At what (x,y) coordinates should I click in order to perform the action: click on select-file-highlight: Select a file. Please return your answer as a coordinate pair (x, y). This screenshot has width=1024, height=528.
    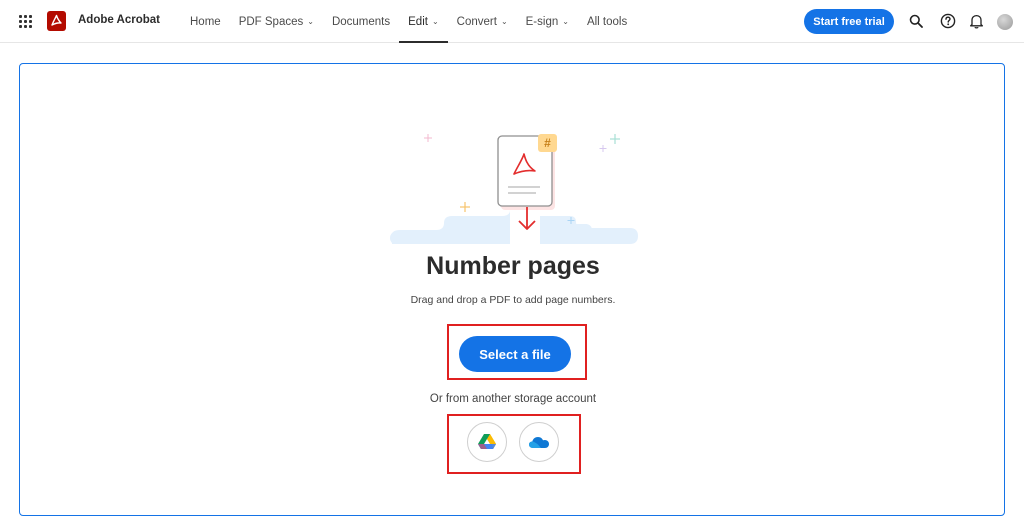
    Looking at the image, I should click on (517, 352).